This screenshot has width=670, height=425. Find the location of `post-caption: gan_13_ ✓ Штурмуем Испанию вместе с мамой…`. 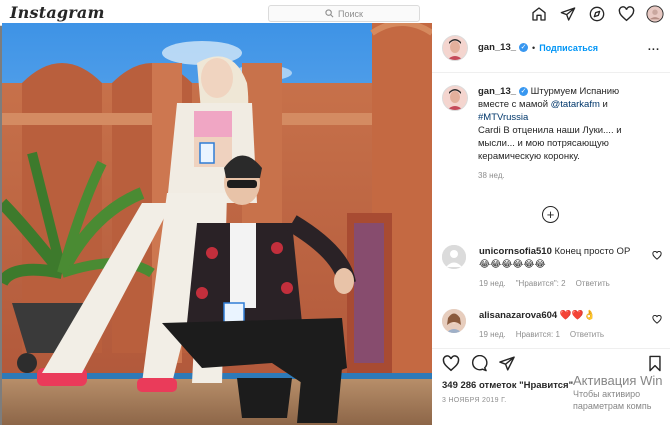

post-caption: gan_13_ ✓ Штурмуем Испанию вместе с мамой… is located at coordinates (551, 118).